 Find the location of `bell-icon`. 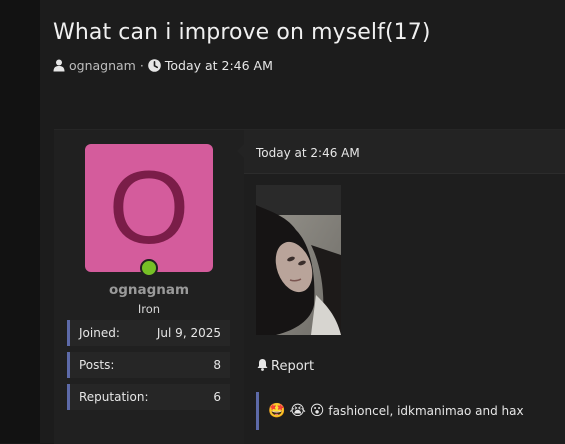

bell-icon is located at coordinates (262, 366).